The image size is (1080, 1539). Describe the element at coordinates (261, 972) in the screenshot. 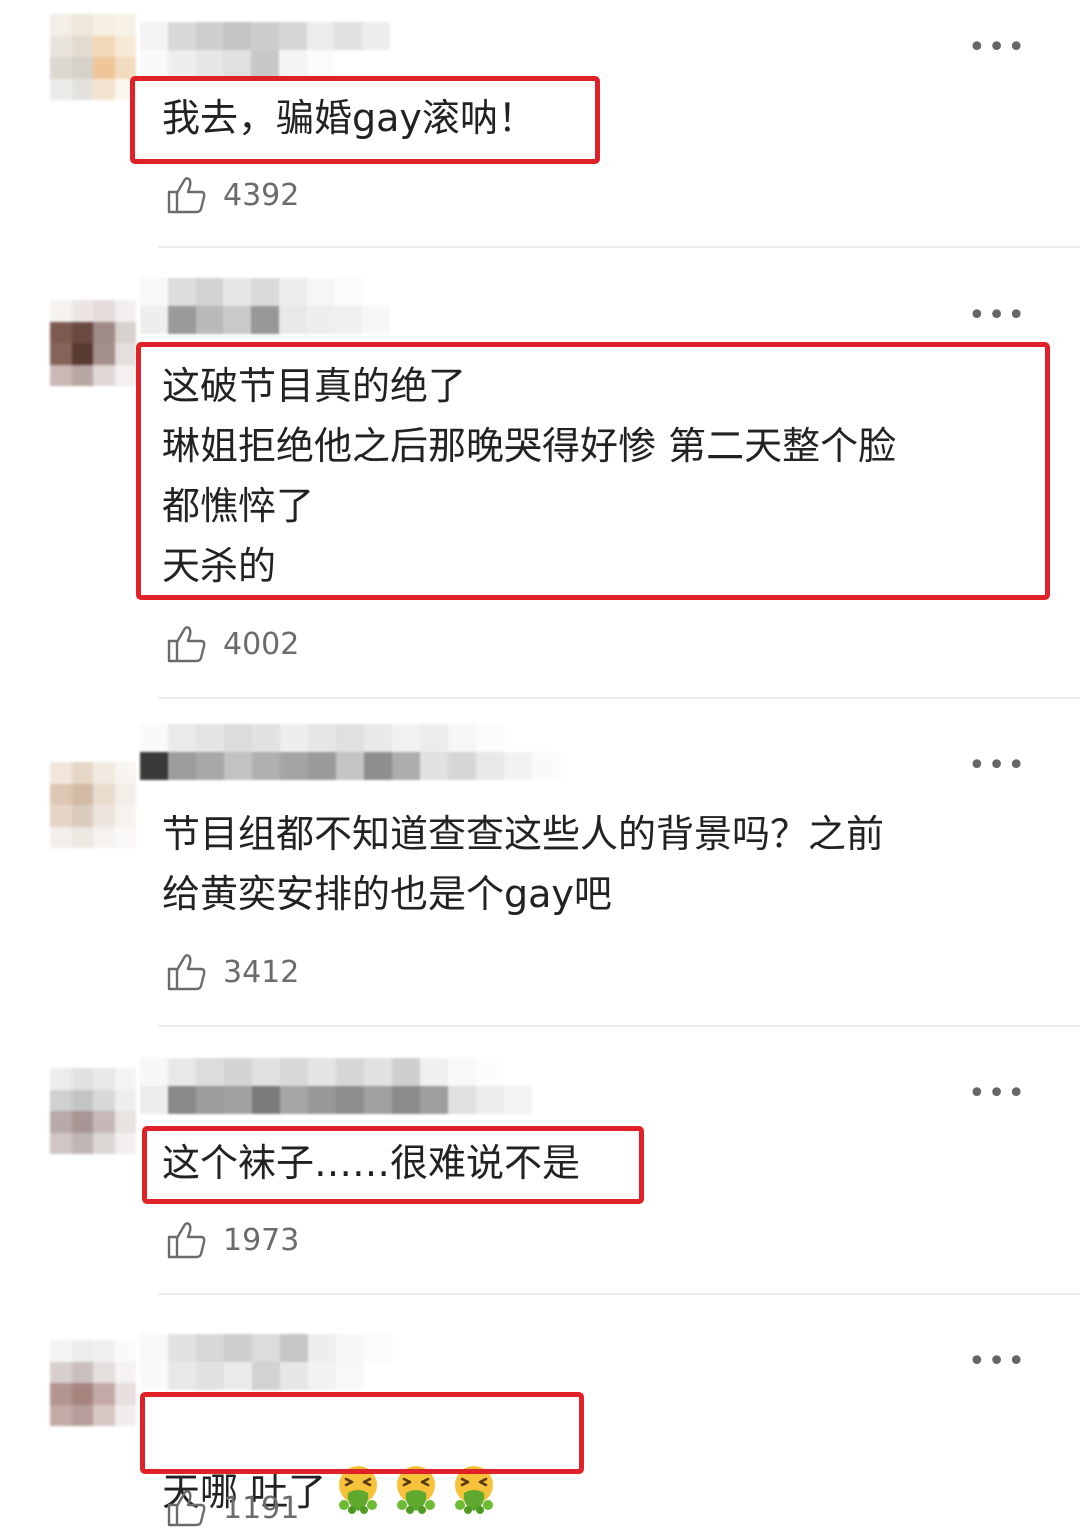

I see `like-count: 3412` at that location.